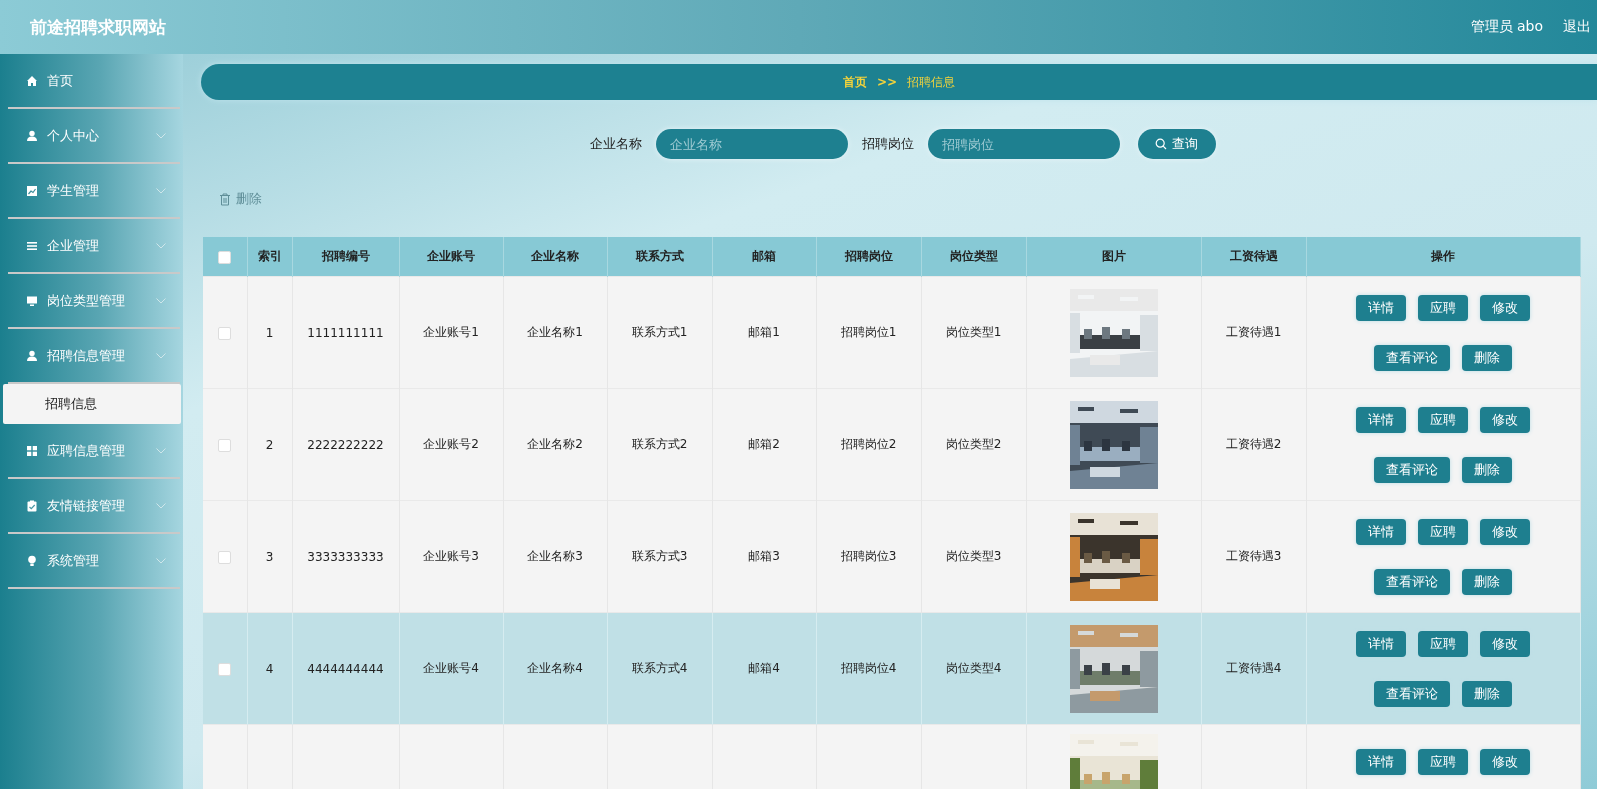  What do you see at coordinates (94, 301) in the screenshot?
I see `sidebar-item: 岗位类型管理` at bounding box center [94, 301].